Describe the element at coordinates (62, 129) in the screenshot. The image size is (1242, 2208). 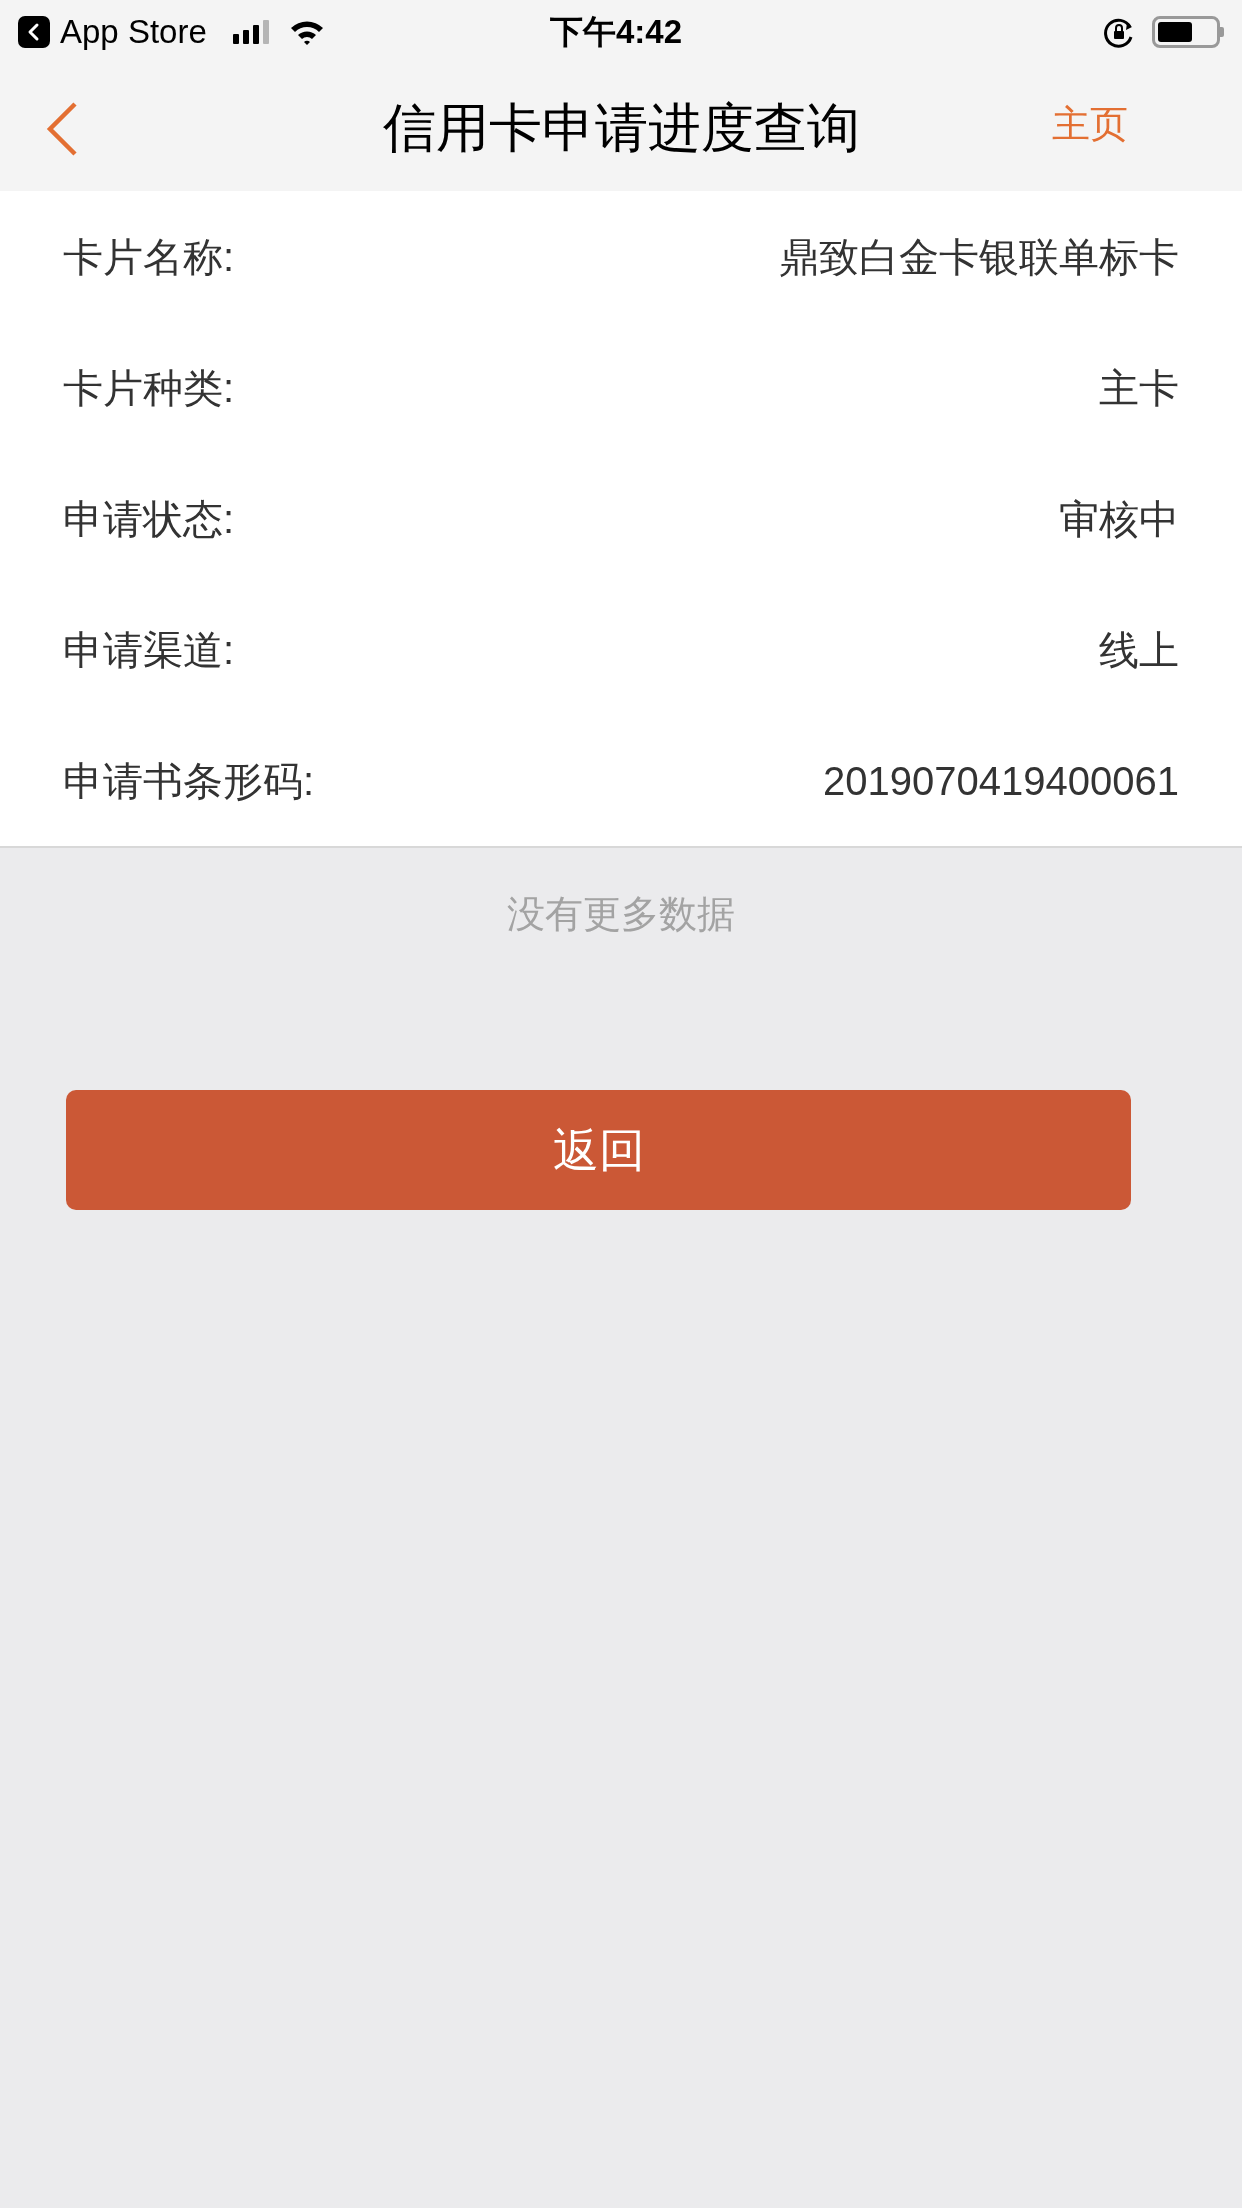
I see `back-button` at that location.